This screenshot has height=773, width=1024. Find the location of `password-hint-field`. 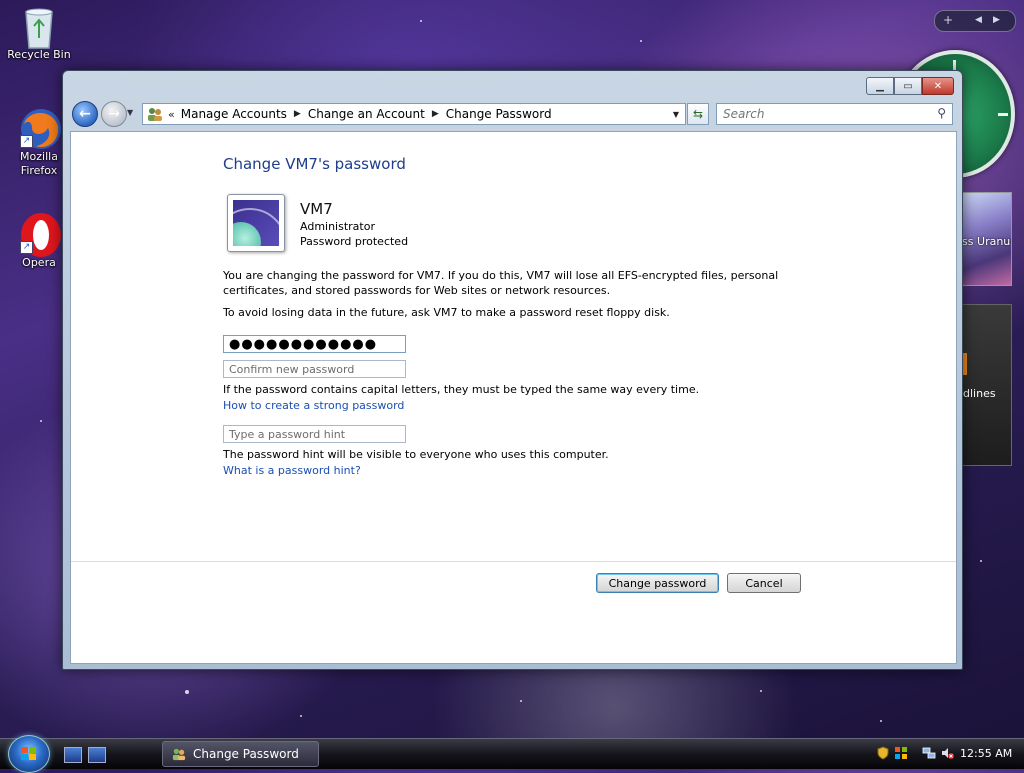

password-hint-field is located at coordinates (314, 434).